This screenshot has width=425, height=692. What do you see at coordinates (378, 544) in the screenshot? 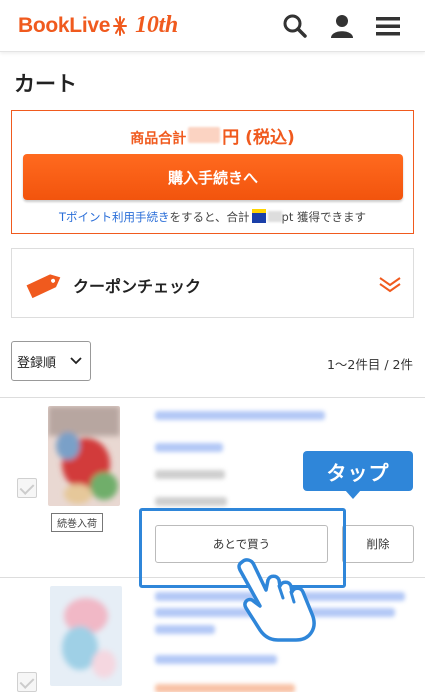
I see `delete-button: 削除` at bounding box center [378, 544].